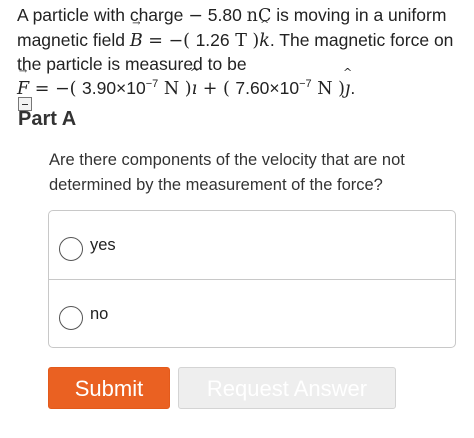  I want to click on option-no: no, so click(252, 313).